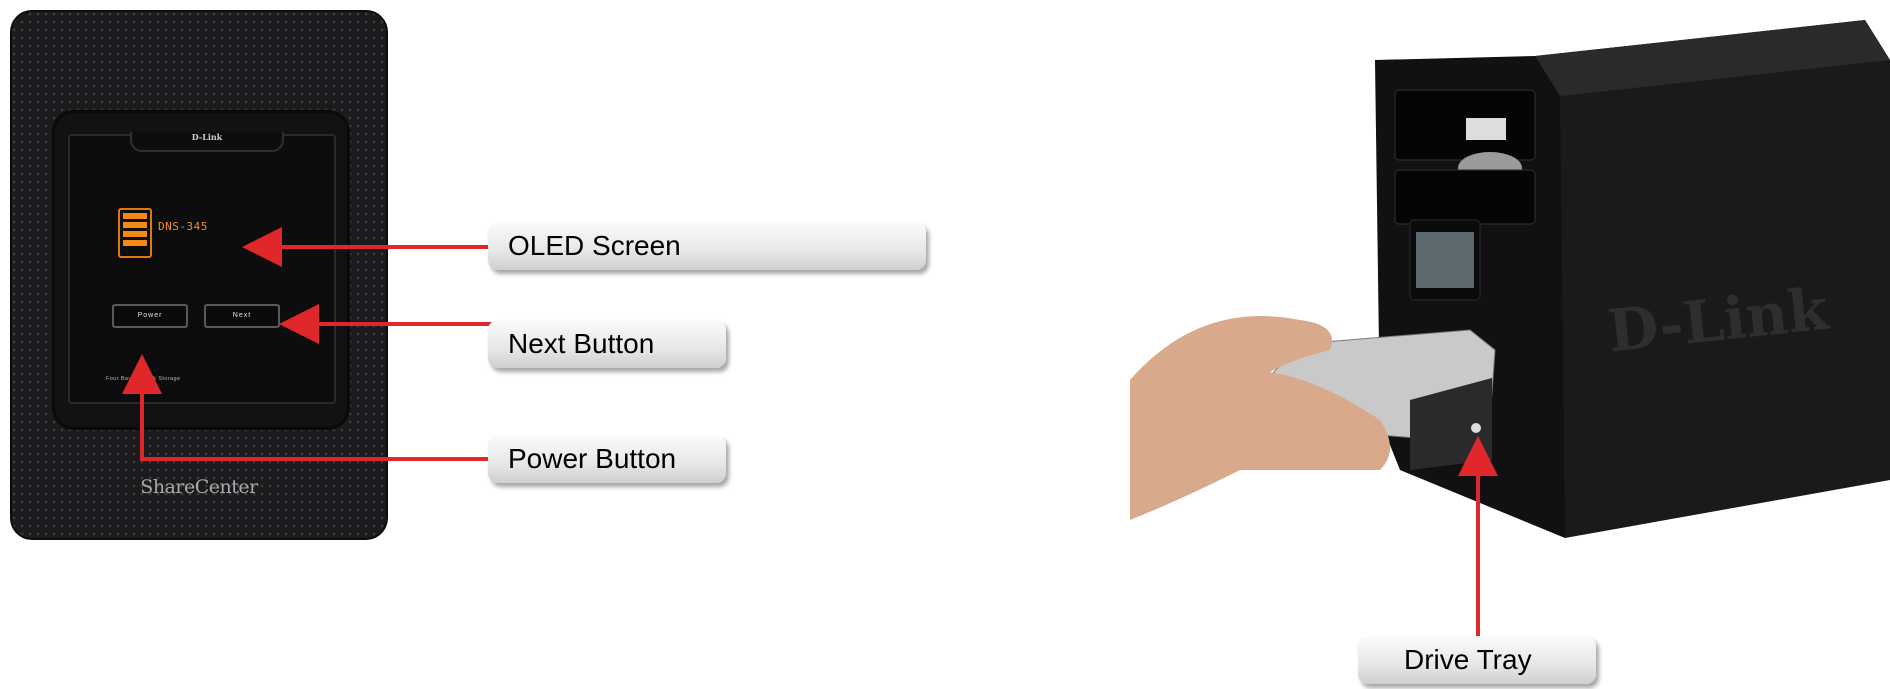 The image size is (1890, 689). Describe the element at coordinates (1477, 660) in the screenshot. I see `callout-drive-tray: Drive Tray` at that location.